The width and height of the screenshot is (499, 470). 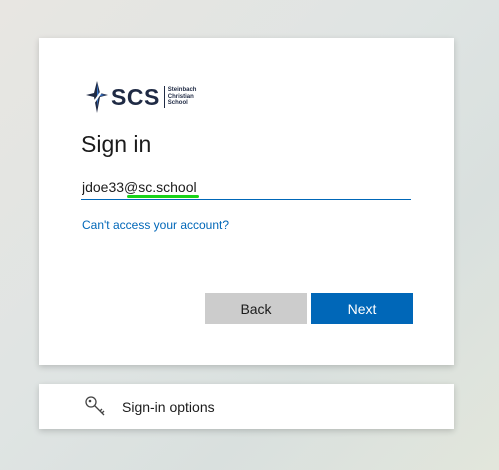 I want to click on logo-wordmark: SCS, so click(x=135, y=96).